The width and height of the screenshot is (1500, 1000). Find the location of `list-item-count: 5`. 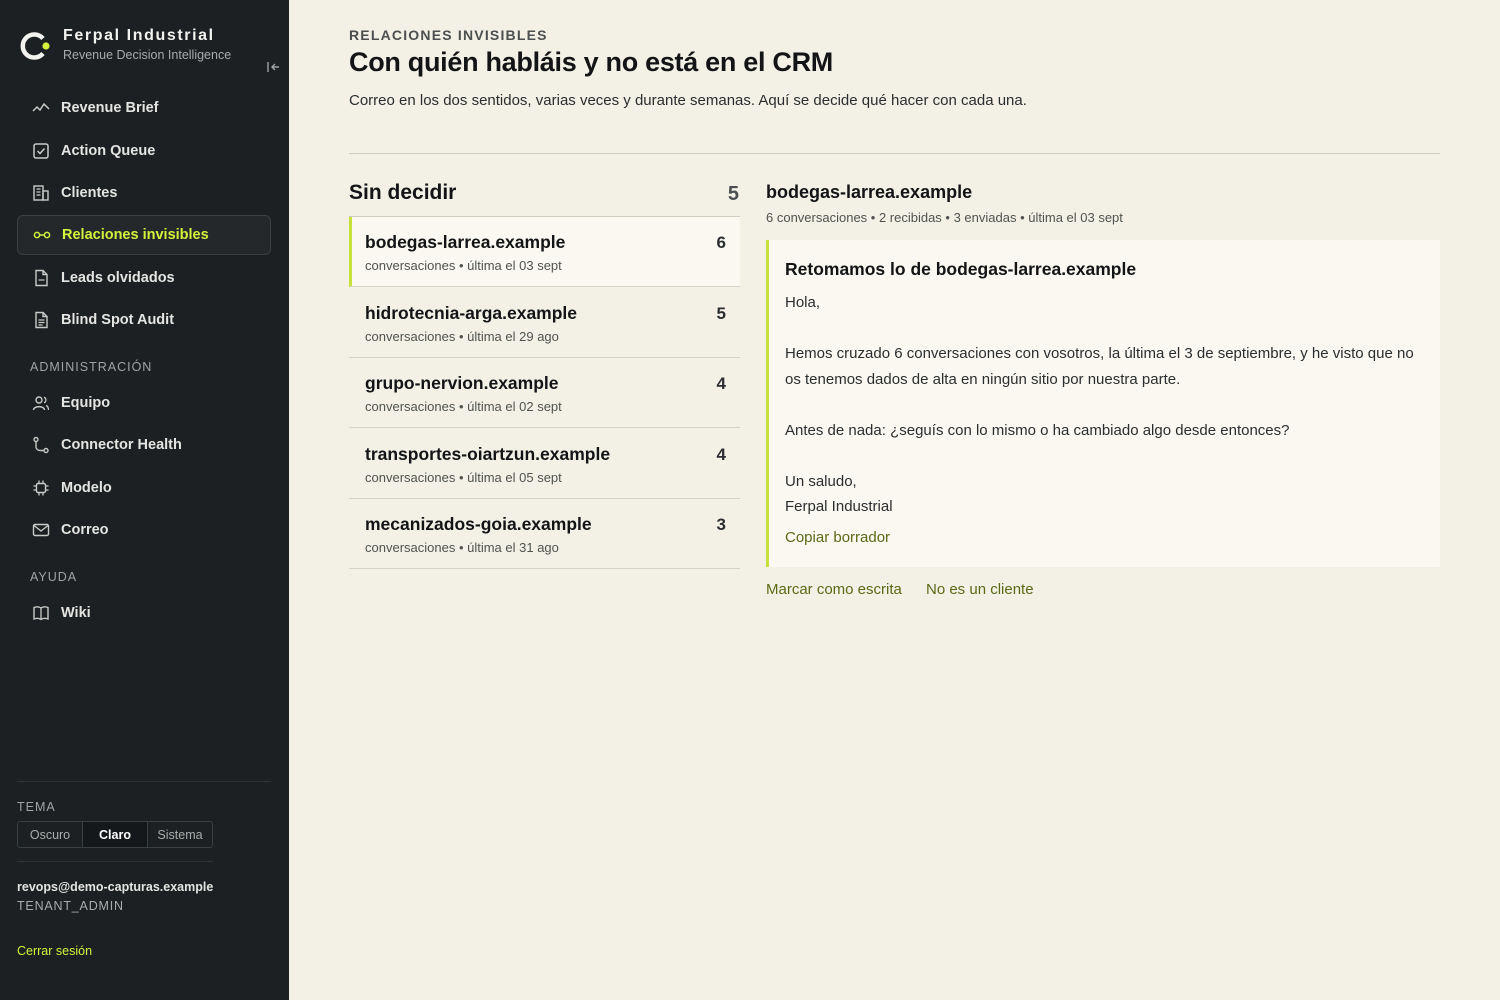

list-item-count: 5 is located at coordinates (721, 313).